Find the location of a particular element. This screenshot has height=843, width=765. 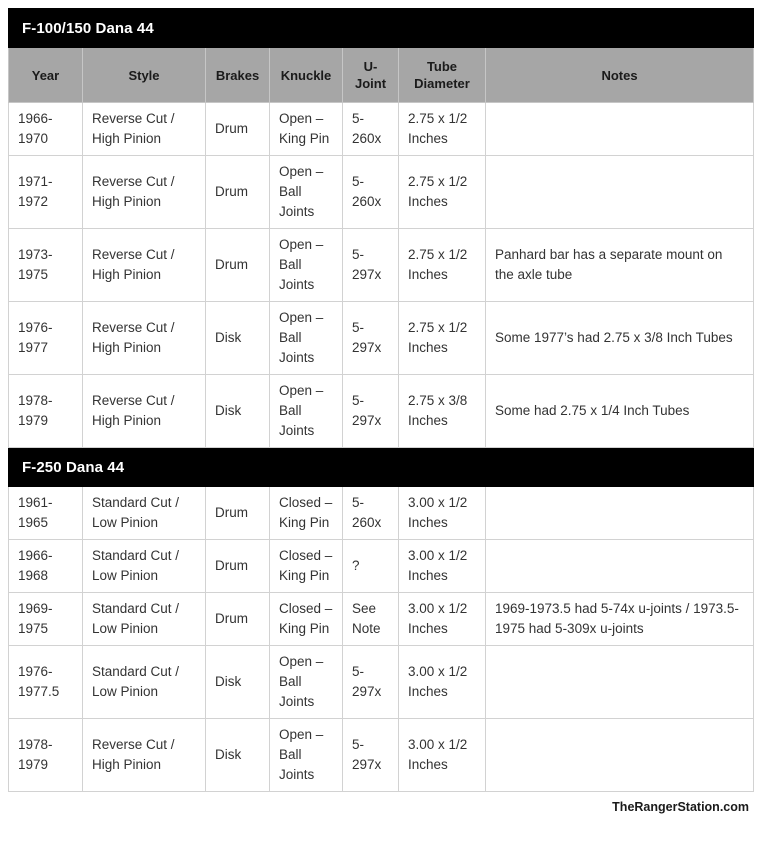

cell-ujoint: See Note is located at coordinates (370, 619).